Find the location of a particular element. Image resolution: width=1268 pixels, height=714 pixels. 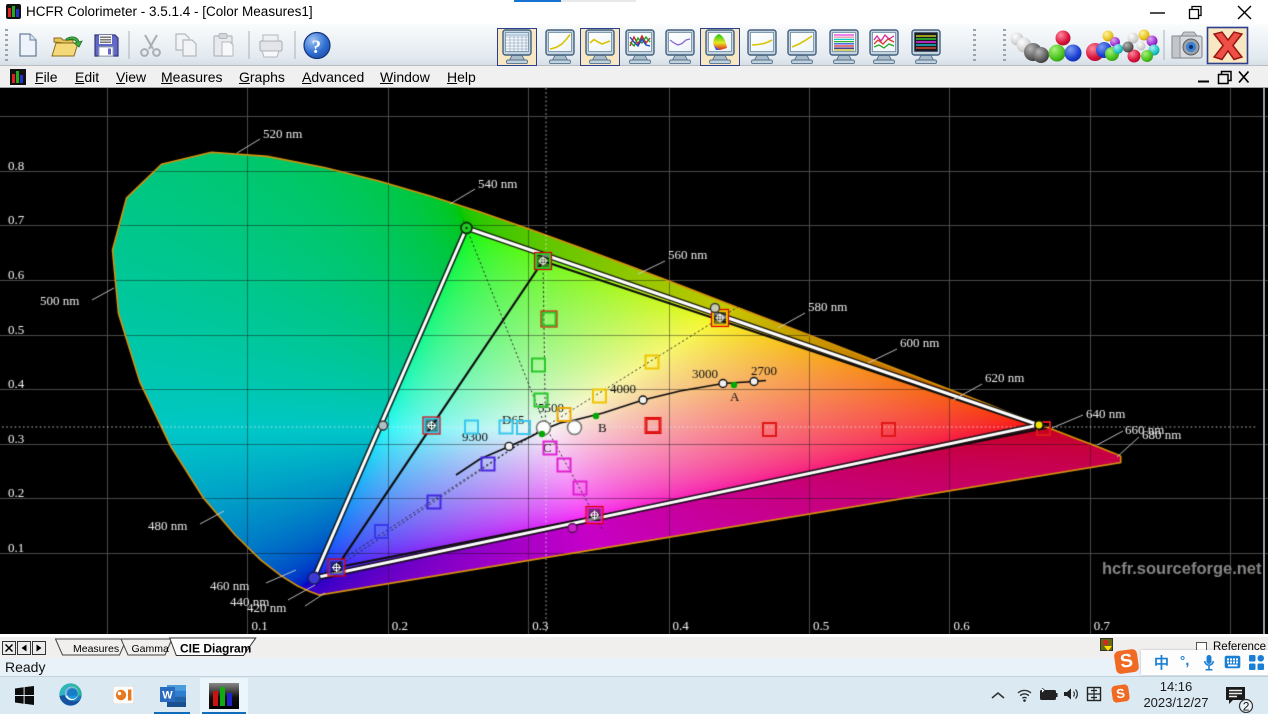

svg-text: CIE Diagram is located at coordinates (215, 649).